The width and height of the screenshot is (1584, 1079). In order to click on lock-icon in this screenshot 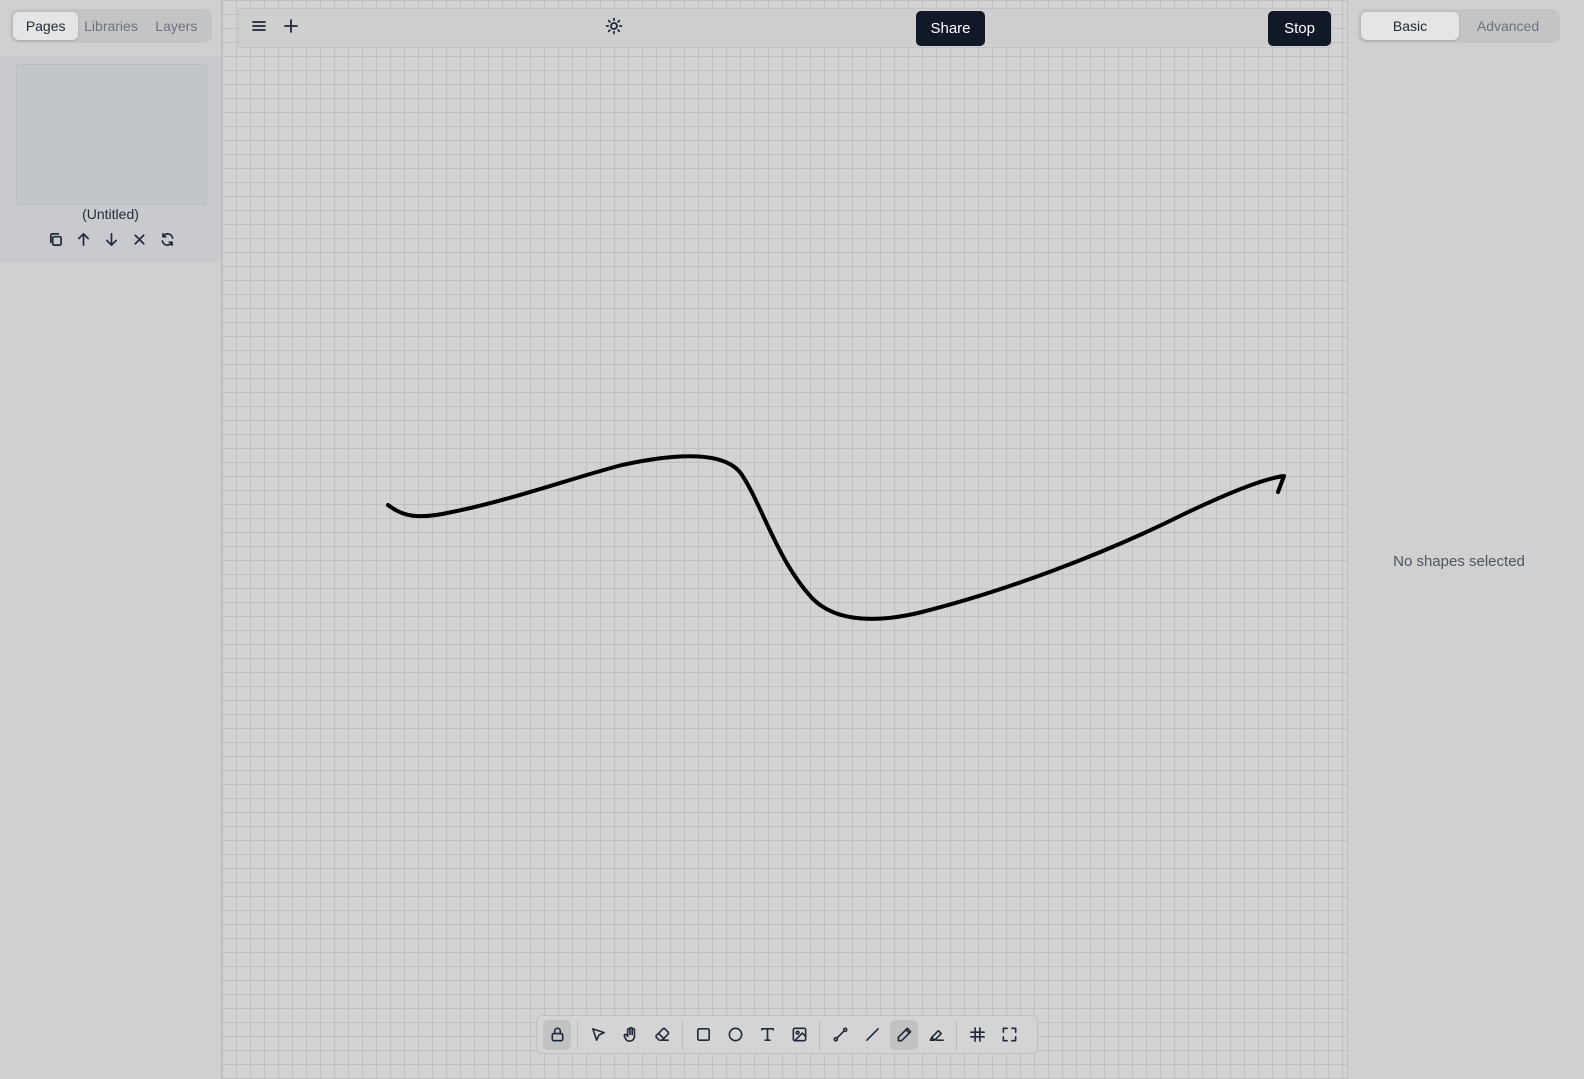, I will do `click(557, 1034)`.